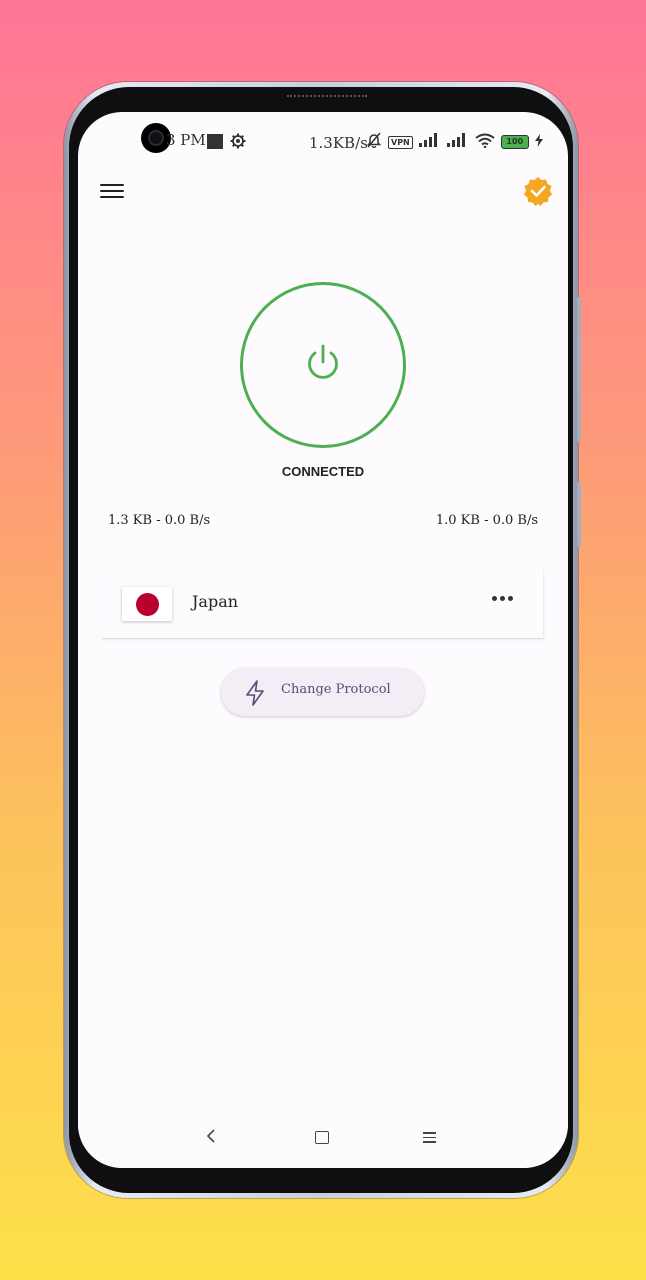 The width and height of the screenshot is (646, 1280). Describe the element at coordinates (215, 601) in the screenshot. I see `server-name: Japan` at that location.